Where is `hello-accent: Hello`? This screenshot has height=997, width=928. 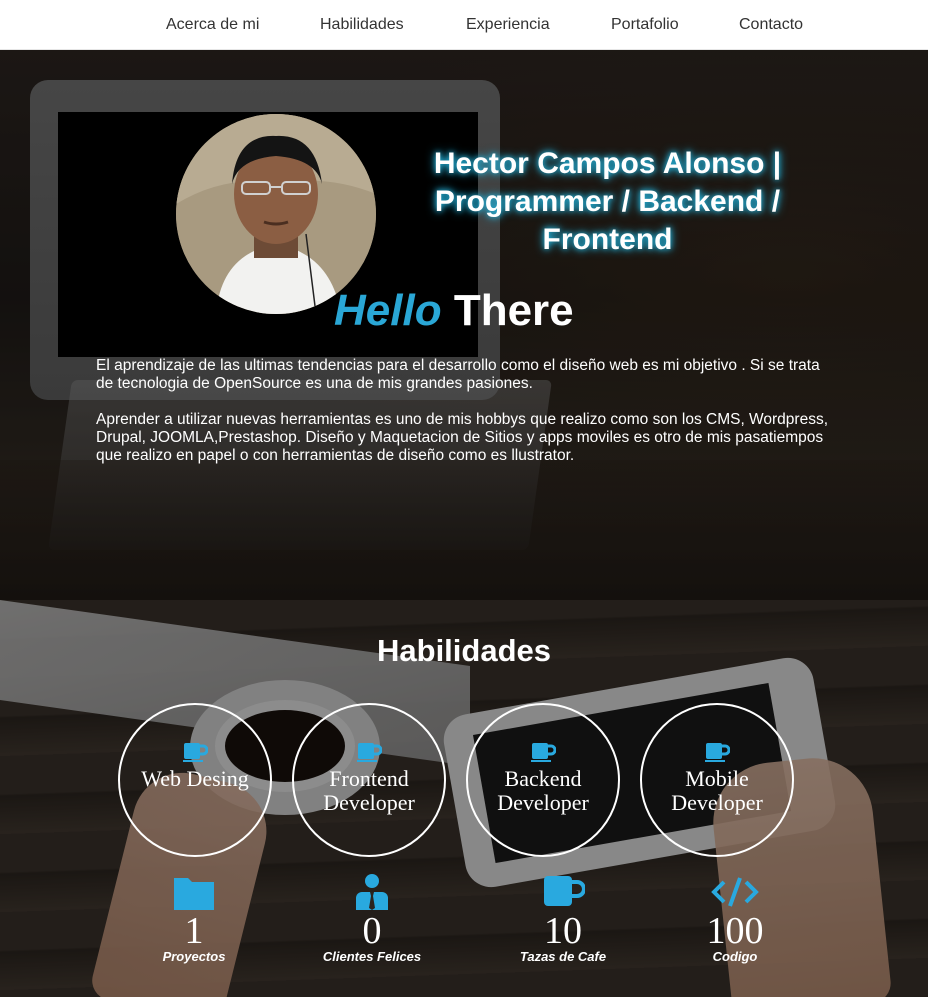
hello-accent: Hello is located at coordinates (388, 310).